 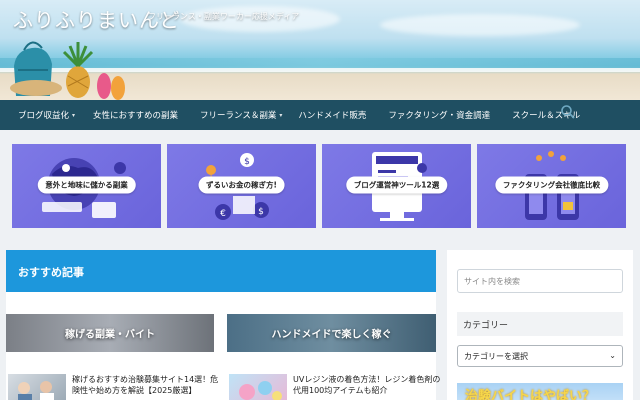 I want to click on category-card-label: ハンドメイドで楽しく稼ぐ, so click(x=331, y=335).